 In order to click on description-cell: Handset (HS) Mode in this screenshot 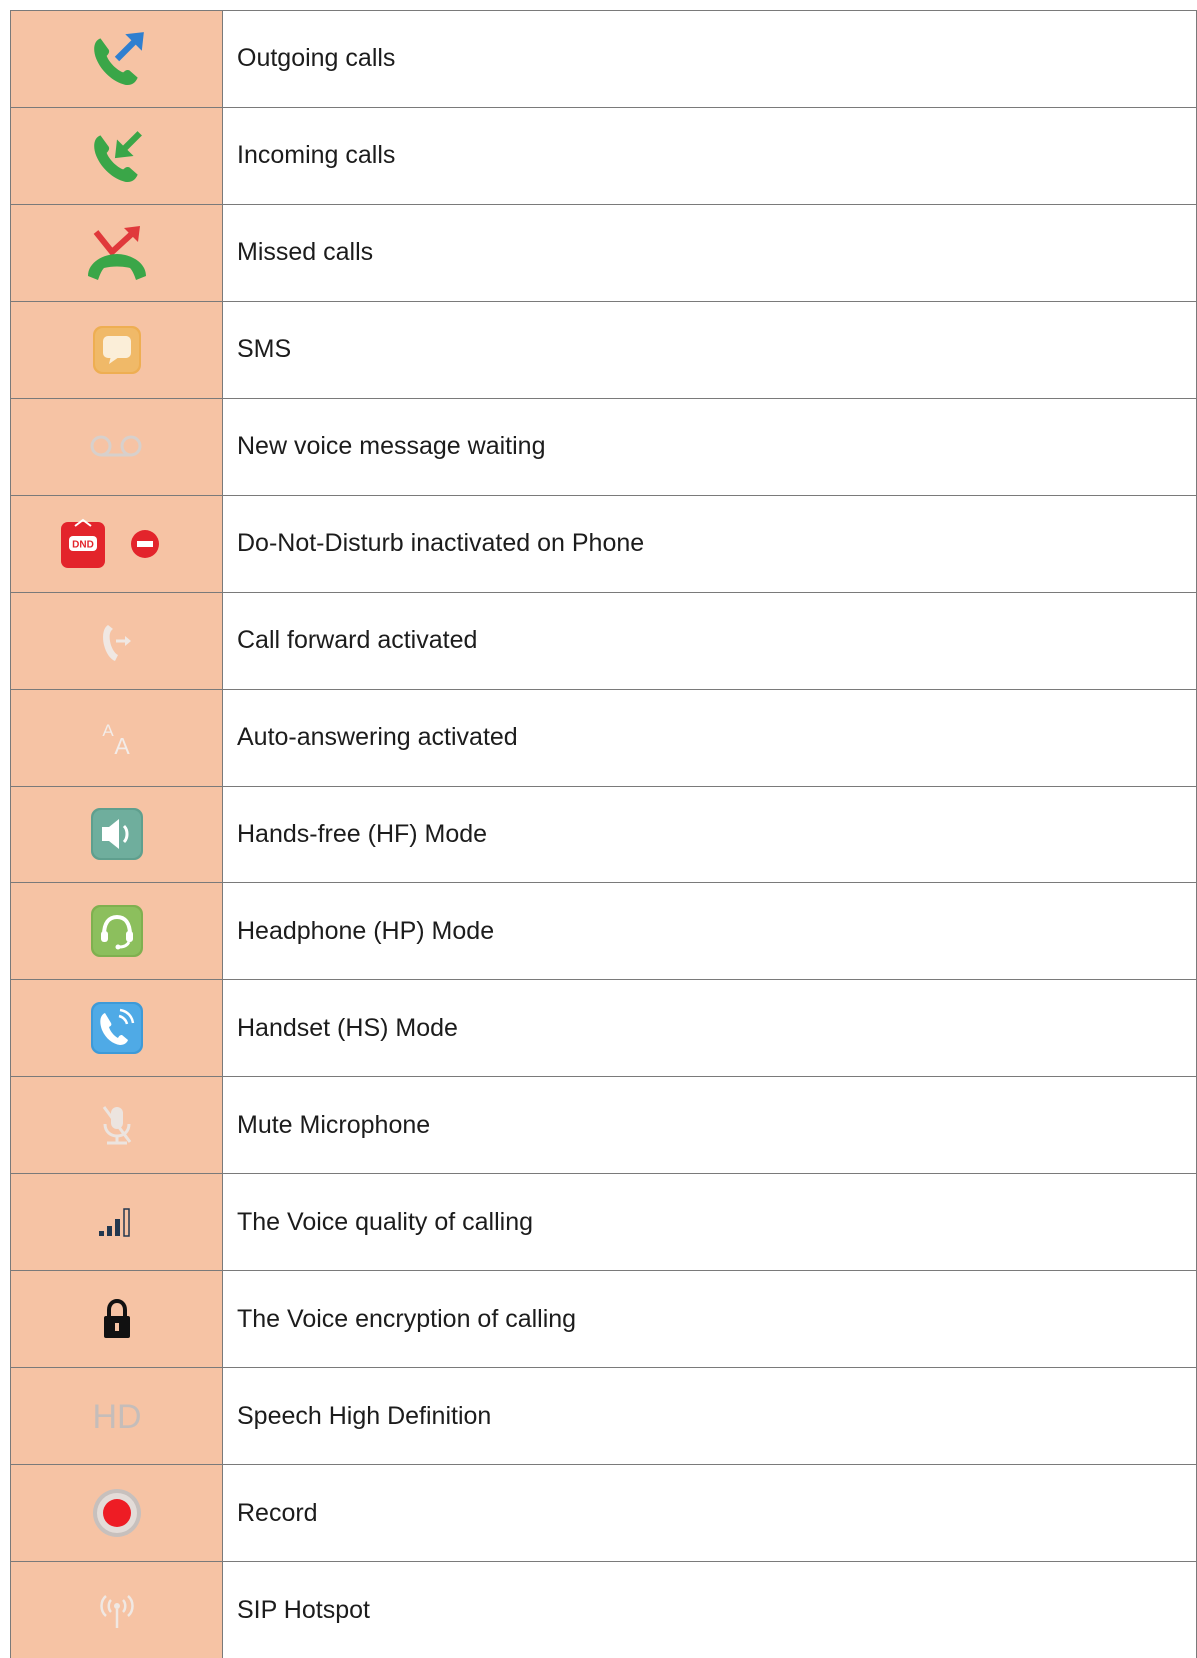, I will do `click(709, 1028)`.